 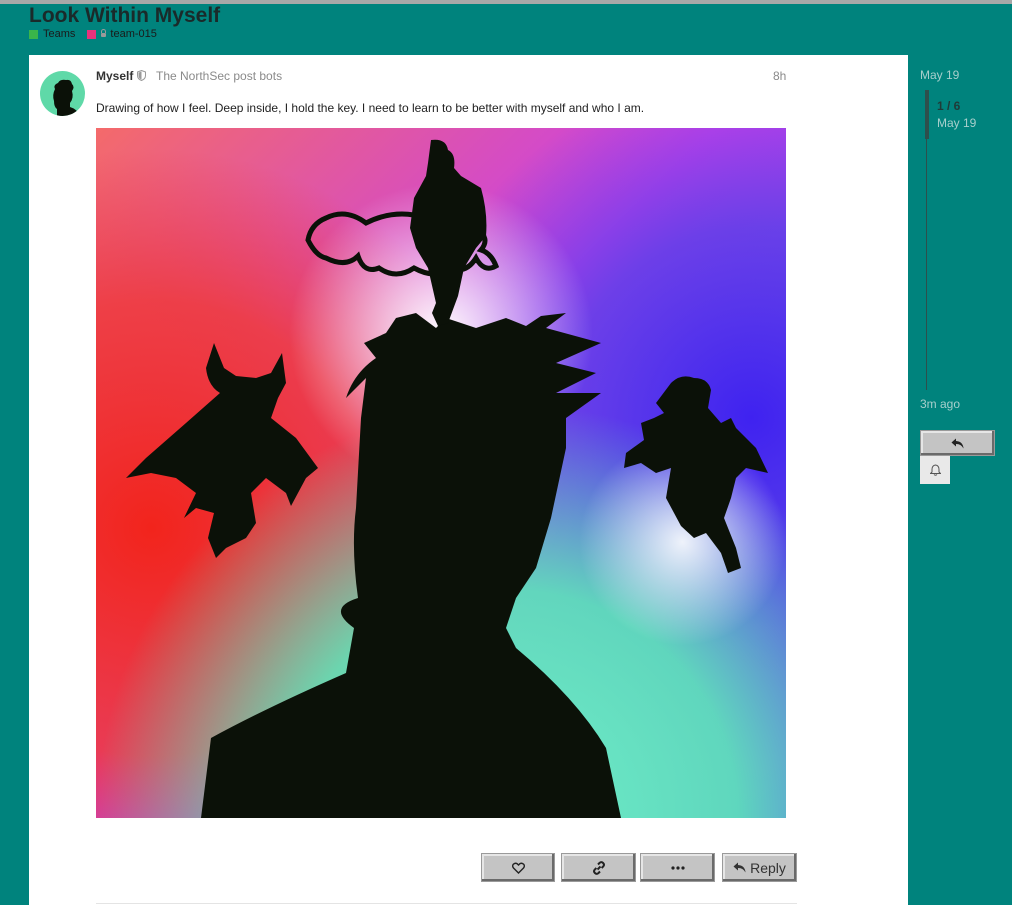 I want to click on ellipsis-icon, so click(x=677, y=867).